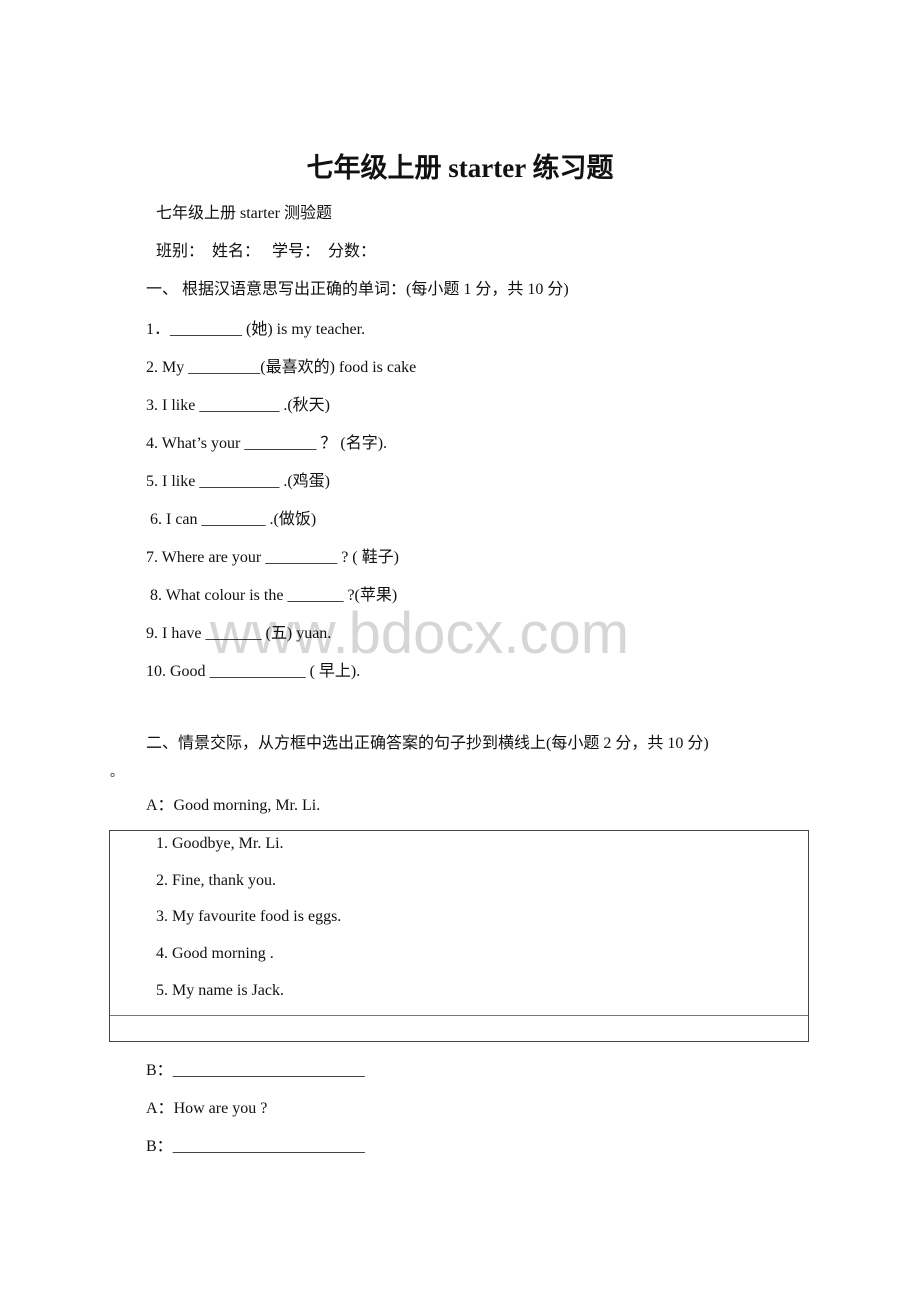 Image resolution: width=920 pixels, height=1302 pixels. Describe the element at coordinates (173, 405) in the screenshot. I see `question-prefix: 3. I like` at that location.